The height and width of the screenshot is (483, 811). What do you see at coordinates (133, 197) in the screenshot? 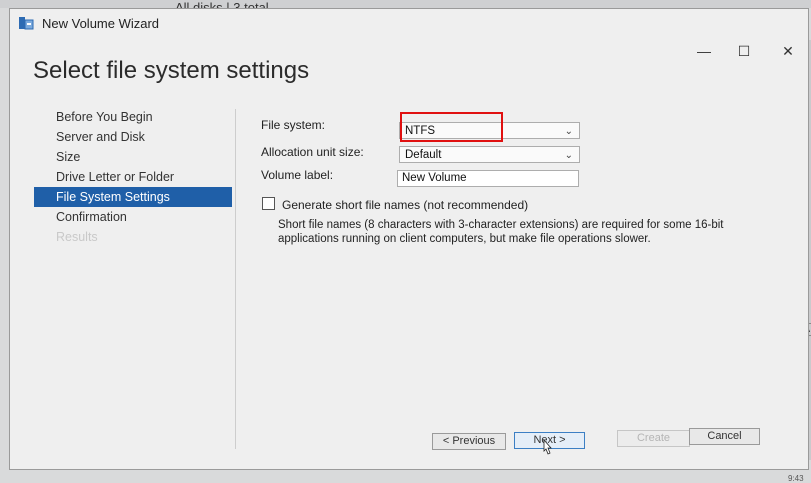
I see `nav-item-file-system-settings: File System Settings` at bounding box center [133, 197].